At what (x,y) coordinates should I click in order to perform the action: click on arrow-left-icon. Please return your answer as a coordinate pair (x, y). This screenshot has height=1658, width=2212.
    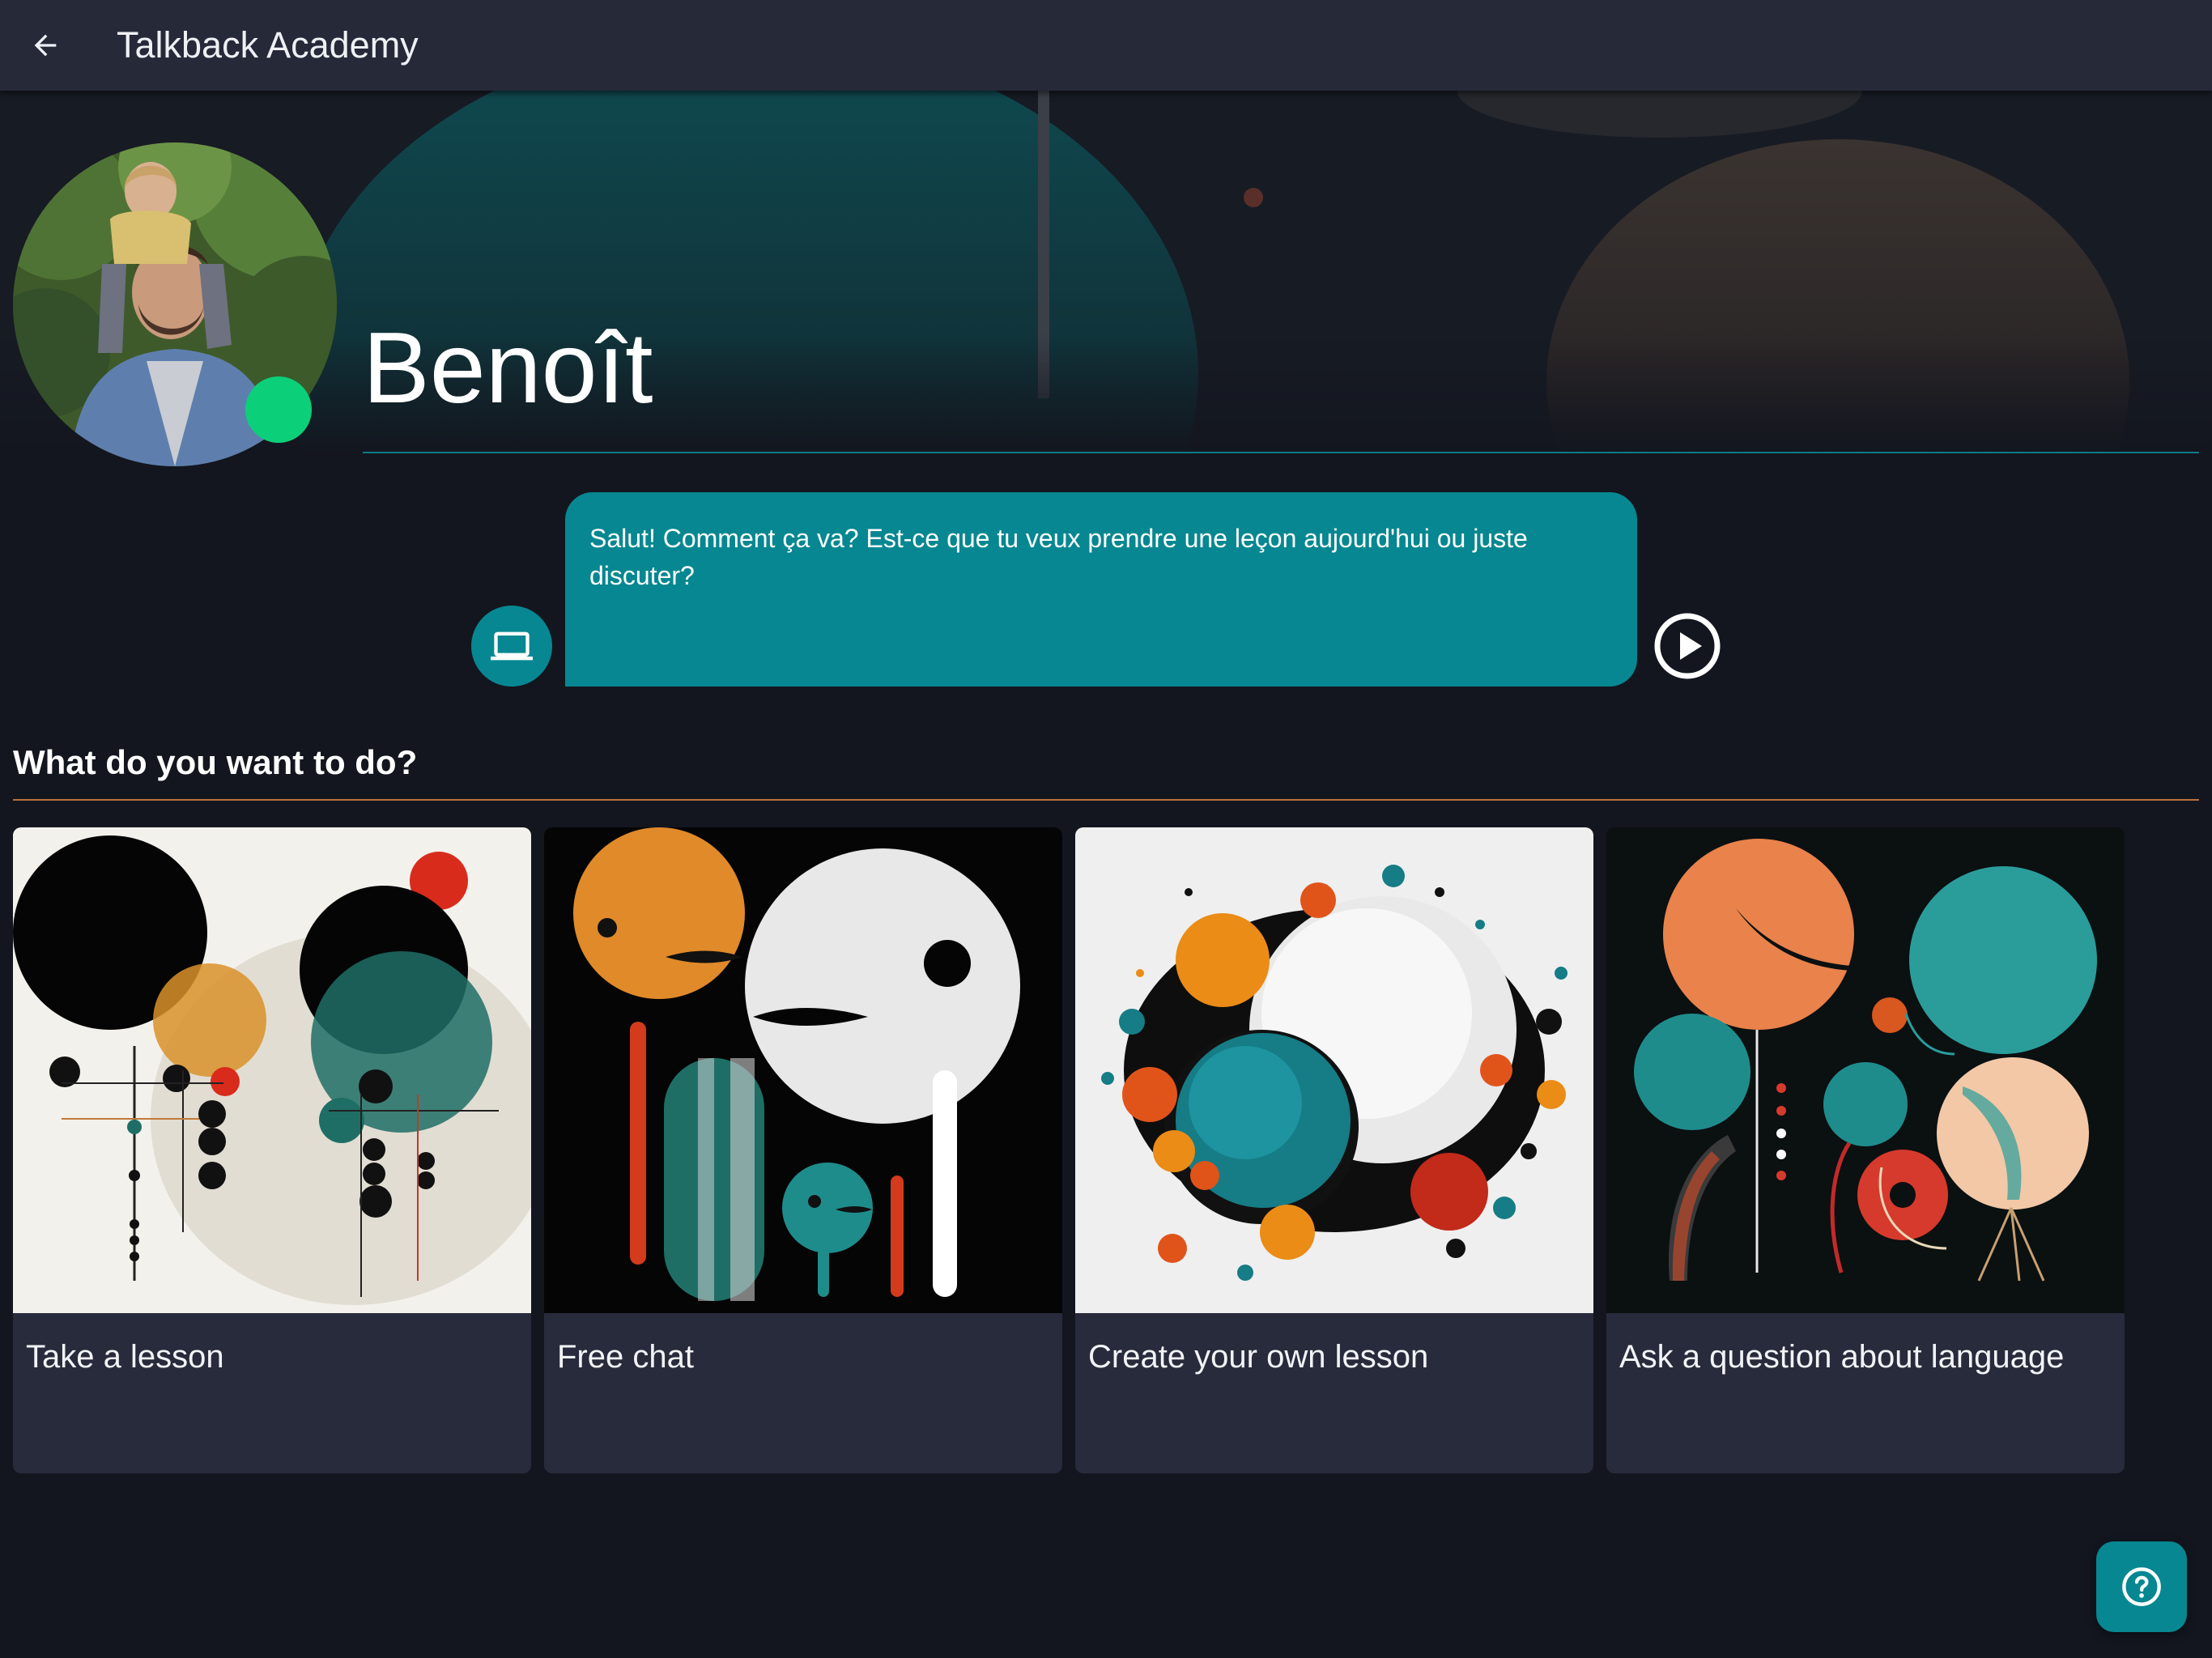
    Looking at the image, I should click on (46, 45).